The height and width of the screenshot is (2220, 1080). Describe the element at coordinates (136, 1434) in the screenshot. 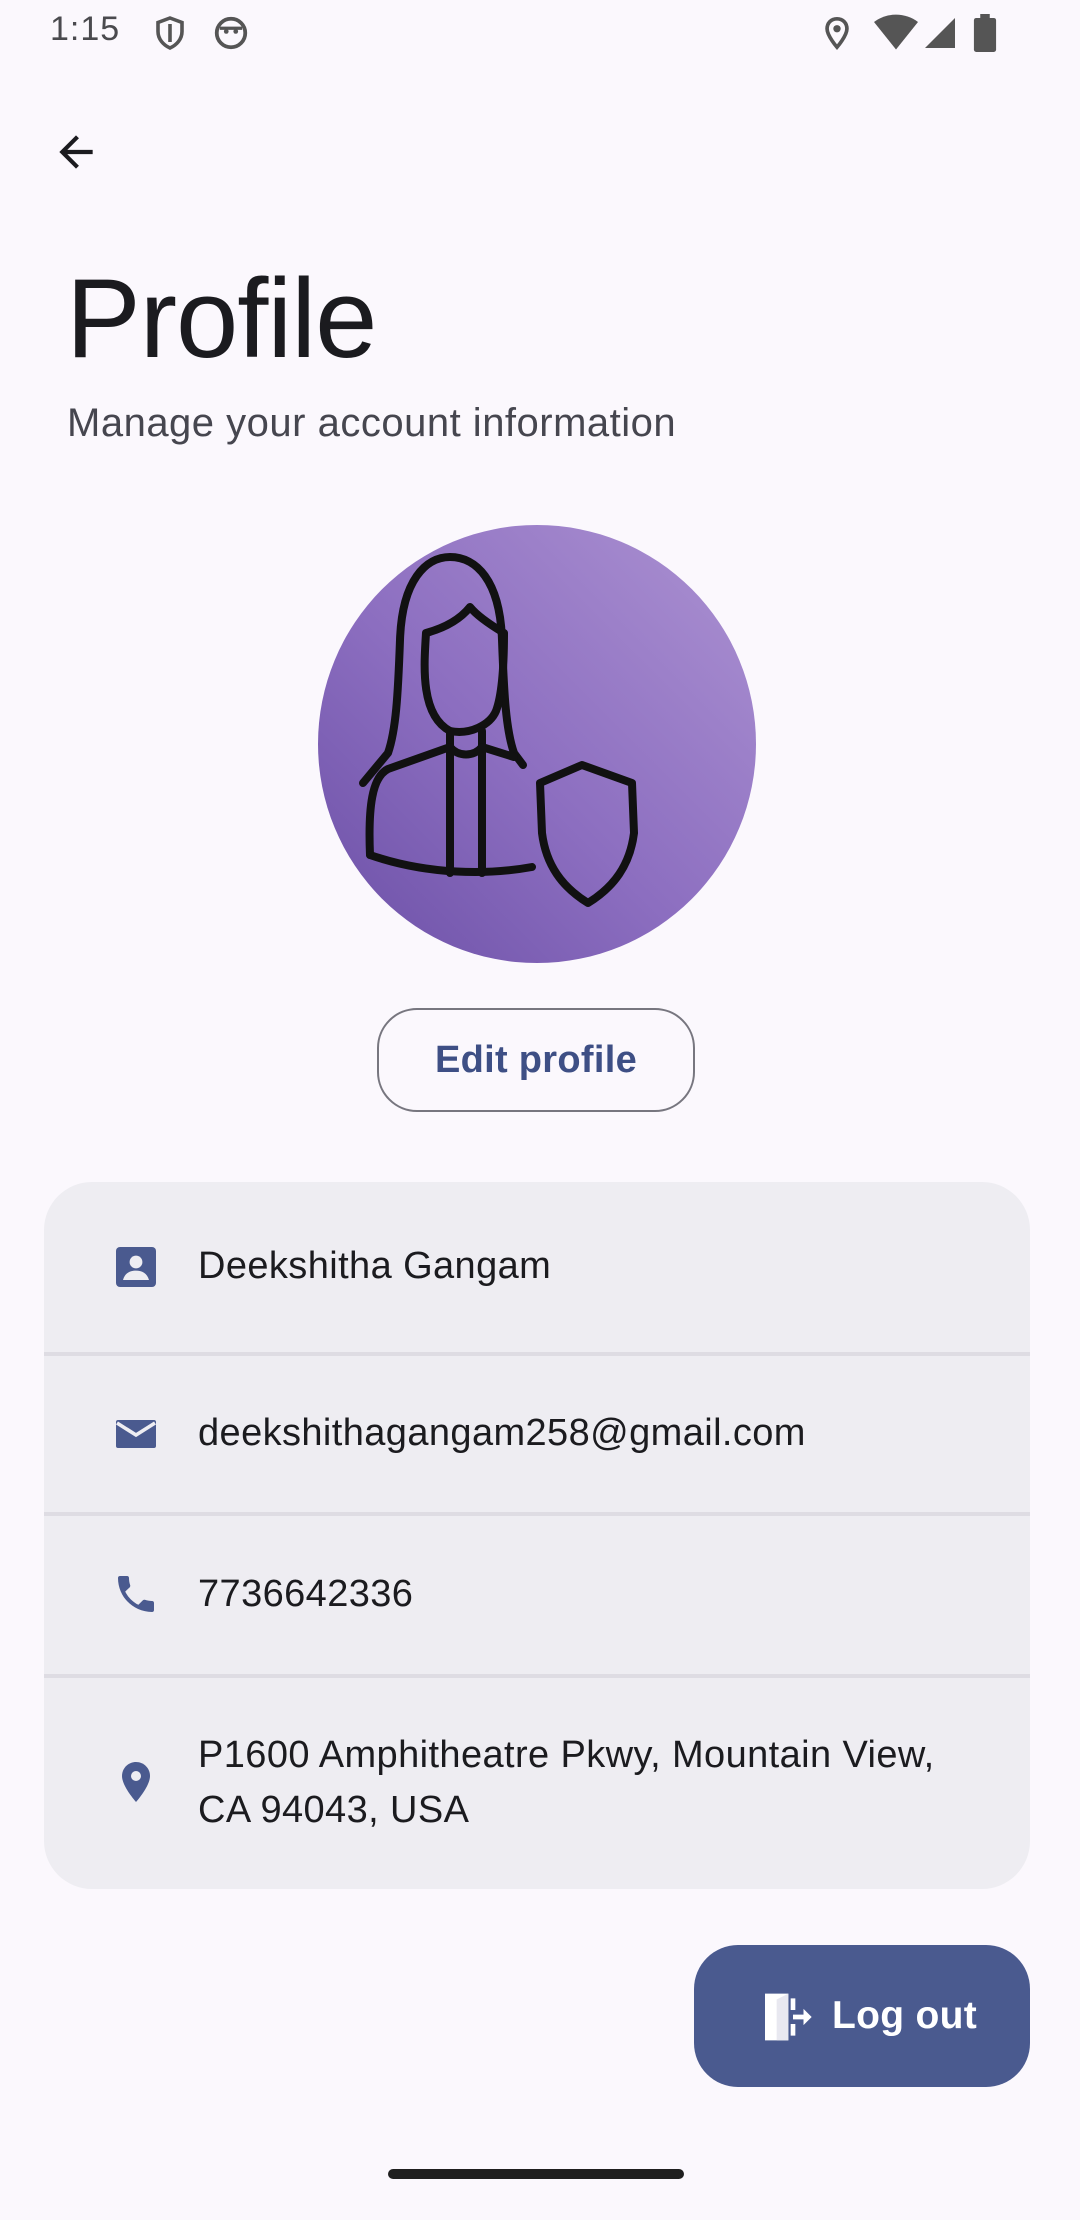

I see `email-icon` at that location.